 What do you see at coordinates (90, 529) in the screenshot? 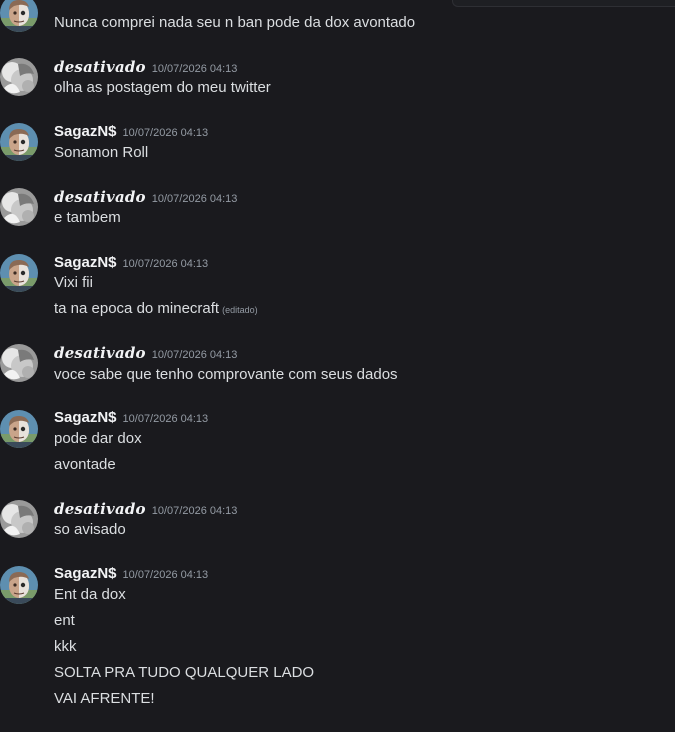
I see `message-text: so avisado` at bounding box center [90, 529].